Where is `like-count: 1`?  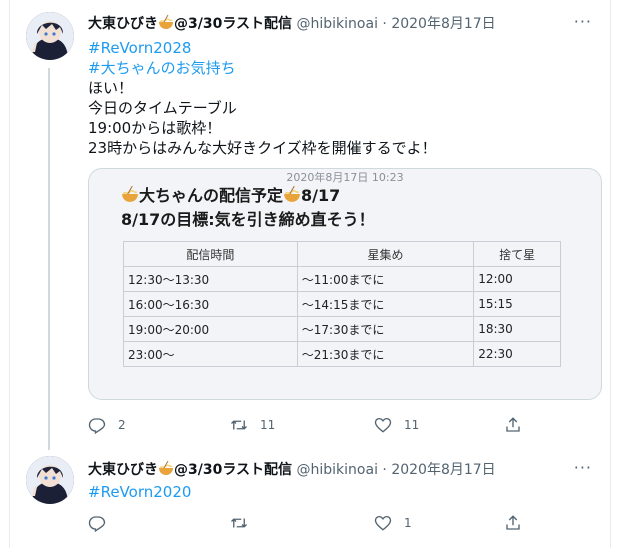 like-count: 1 is located at coordinates (408, 523).